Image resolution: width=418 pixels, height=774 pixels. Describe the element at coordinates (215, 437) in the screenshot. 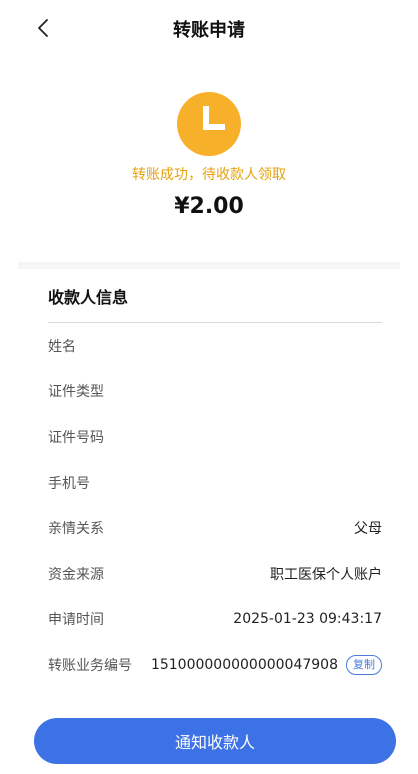

I see `info-row-id-number: 证件号码` at that location.